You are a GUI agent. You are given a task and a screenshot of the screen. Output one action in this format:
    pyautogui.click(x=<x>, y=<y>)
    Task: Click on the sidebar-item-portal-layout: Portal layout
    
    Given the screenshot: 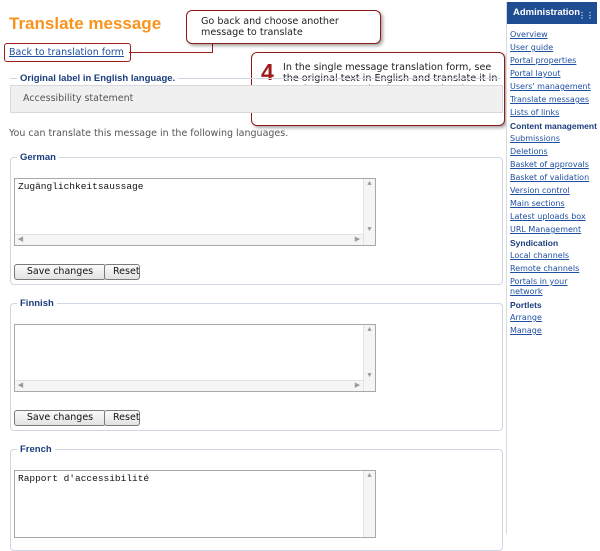 What is the action you would take?
    pyautogui.click(x=552, y=74)
    